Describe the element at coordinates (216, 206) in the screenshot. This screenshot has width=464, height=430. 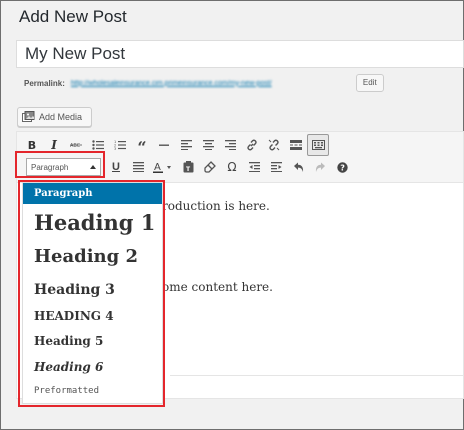
I see `content-line: roduction is here.` at that location.